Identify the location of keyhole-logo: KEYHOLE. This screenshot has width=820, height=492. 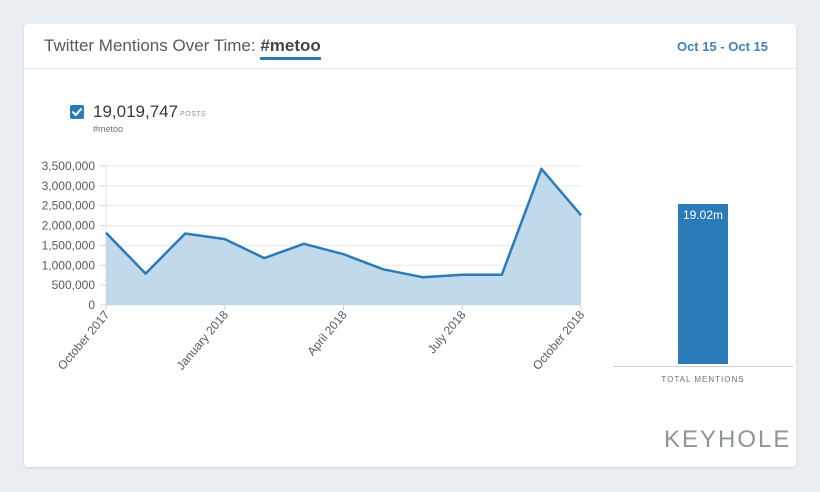
(728, 439).